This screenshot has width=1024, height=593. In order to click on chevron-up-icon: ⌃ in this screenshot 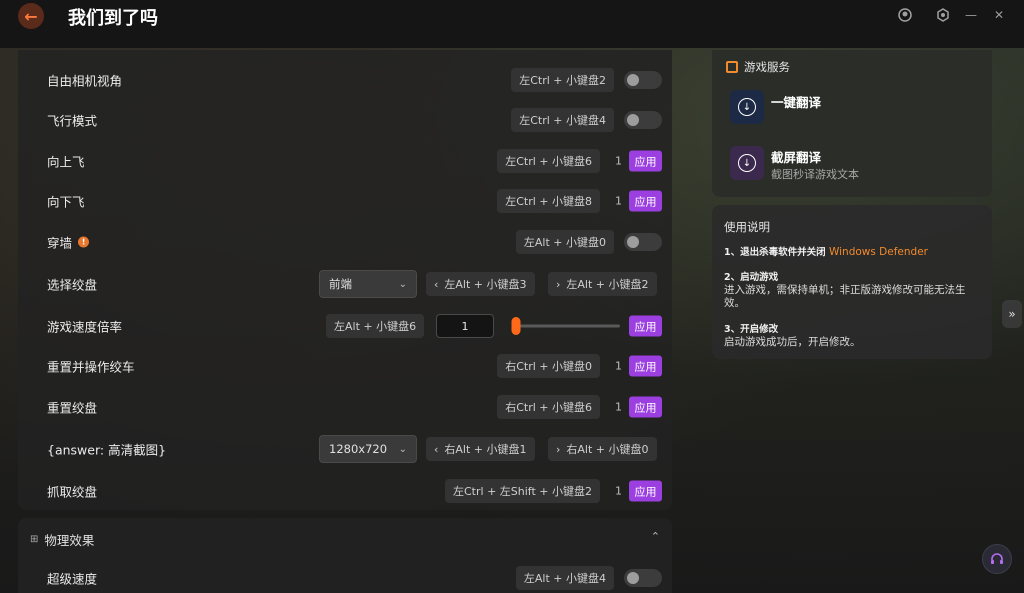, I will do `click(655, 536)`.